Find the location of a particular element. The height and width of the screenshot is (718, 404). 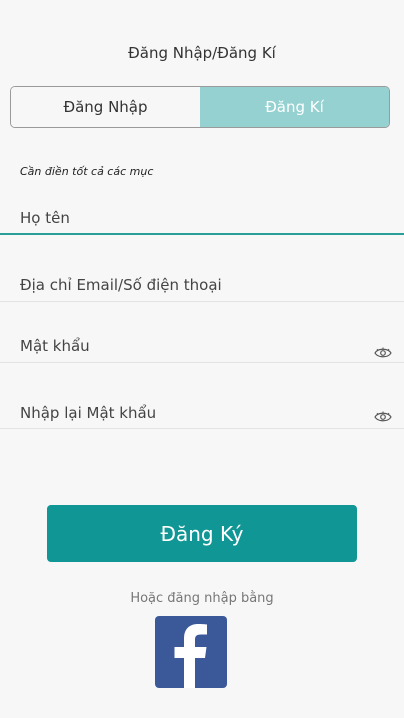

email-phone-underline is located at coordinates (202, 301).